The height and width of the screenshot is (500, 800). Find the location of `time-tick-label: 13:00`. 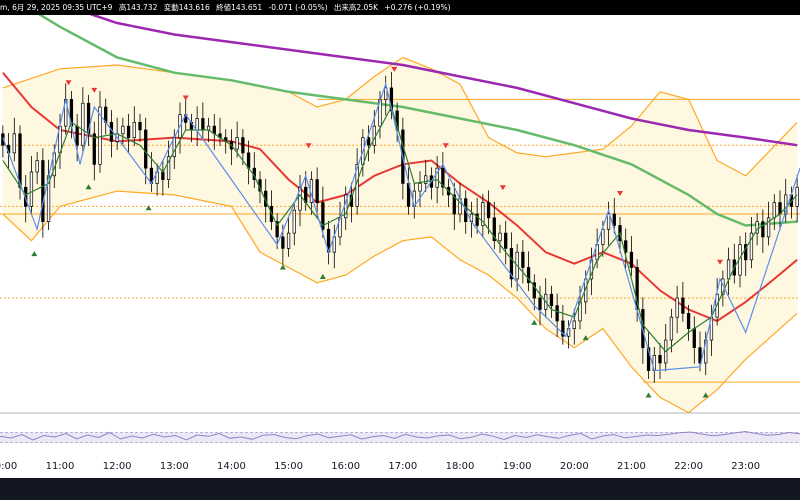

time-tick-label: 13:00 is located at coordinates (174, 466).